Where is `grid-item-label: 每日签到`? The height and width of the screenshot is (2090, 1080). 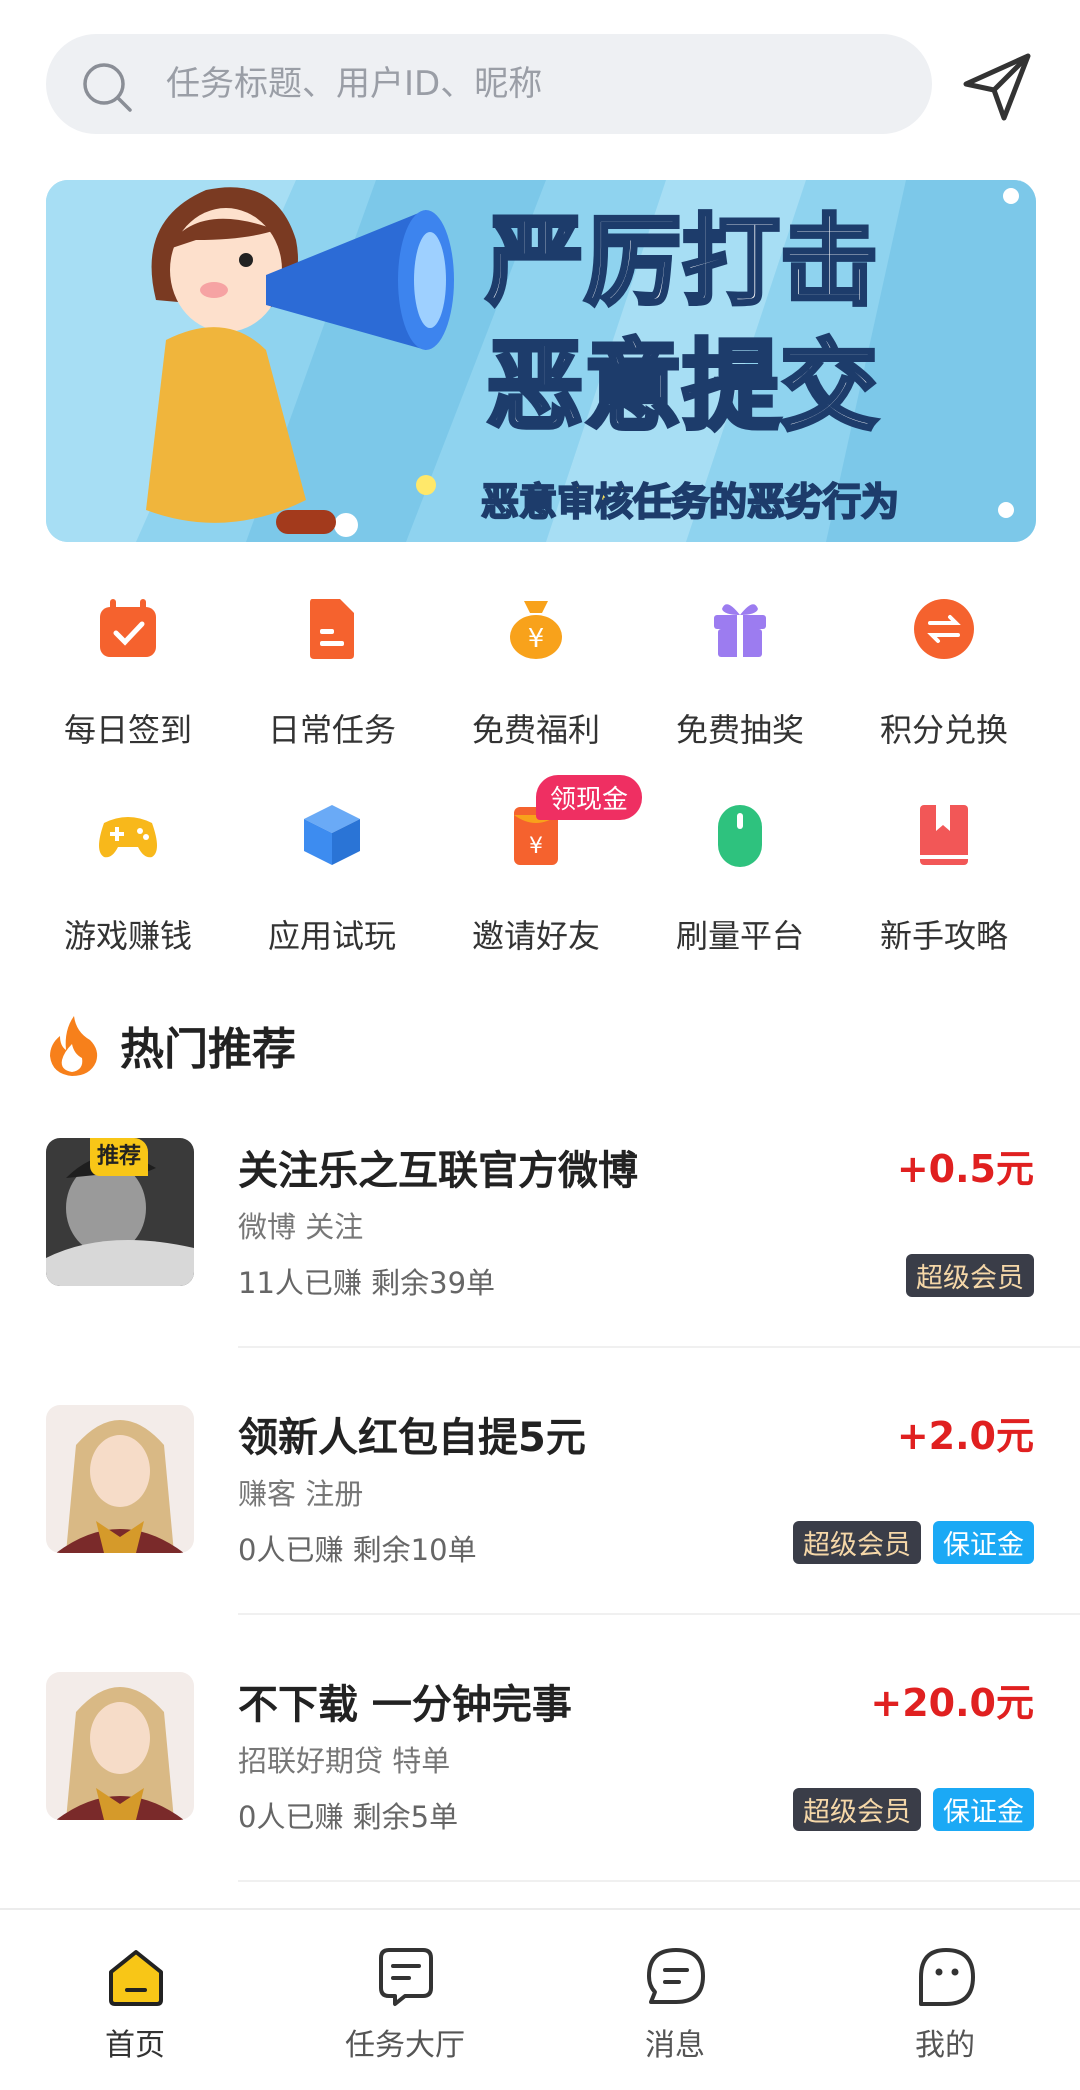 grid-item-label: 每日签到 is located at coordinates (127, 730).